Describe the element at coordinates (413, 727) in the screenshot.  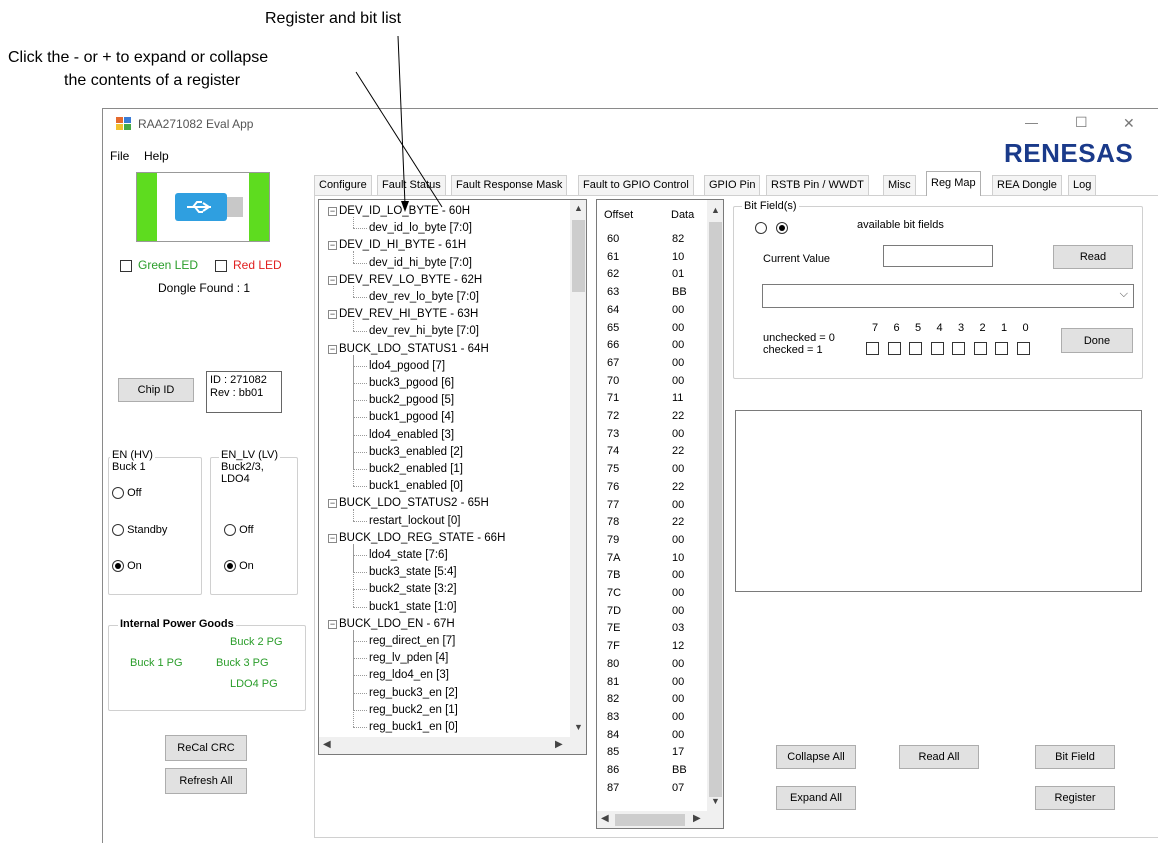
I see `tree-bit-node: reg_buck1_en [0]` at that location.